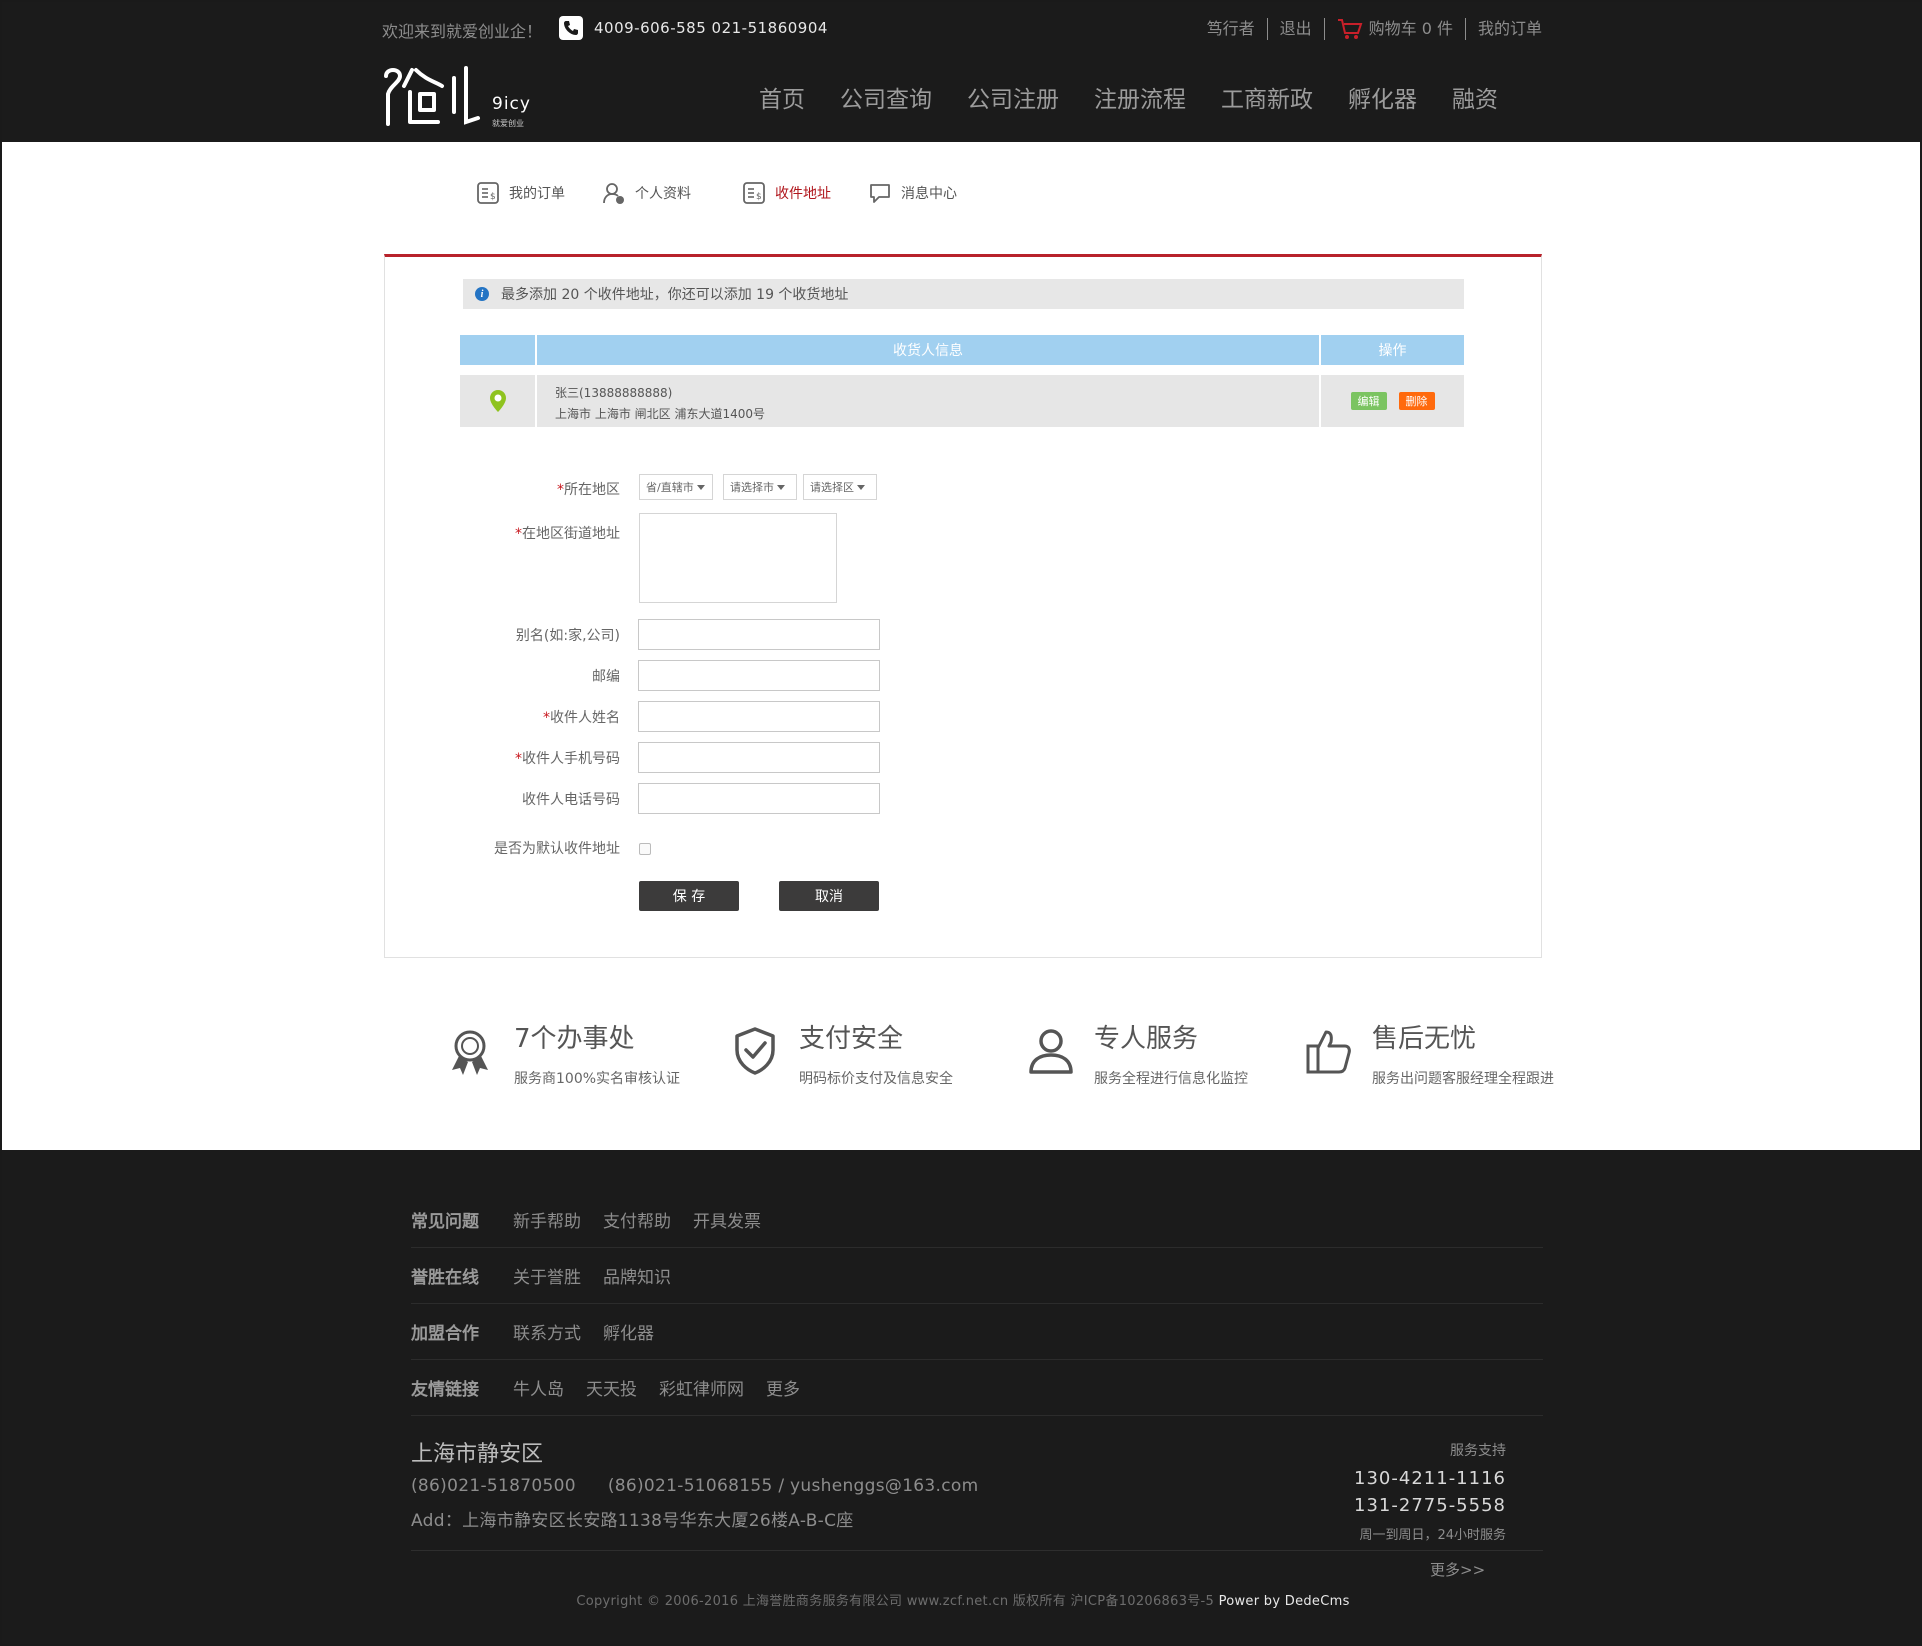  Describe the element at coordinates (571, 28) in the screenshot. I see `phone-icon` at that location.